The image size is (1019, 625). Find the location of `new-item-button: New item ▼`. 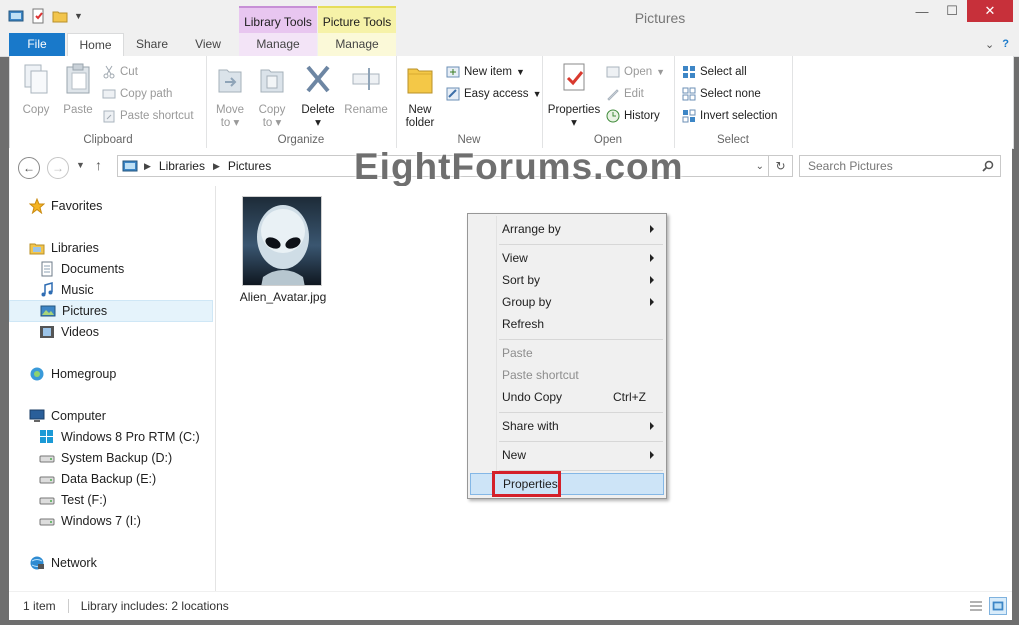

new-item-button: New item ▼ is located at coordinates (485, 72).